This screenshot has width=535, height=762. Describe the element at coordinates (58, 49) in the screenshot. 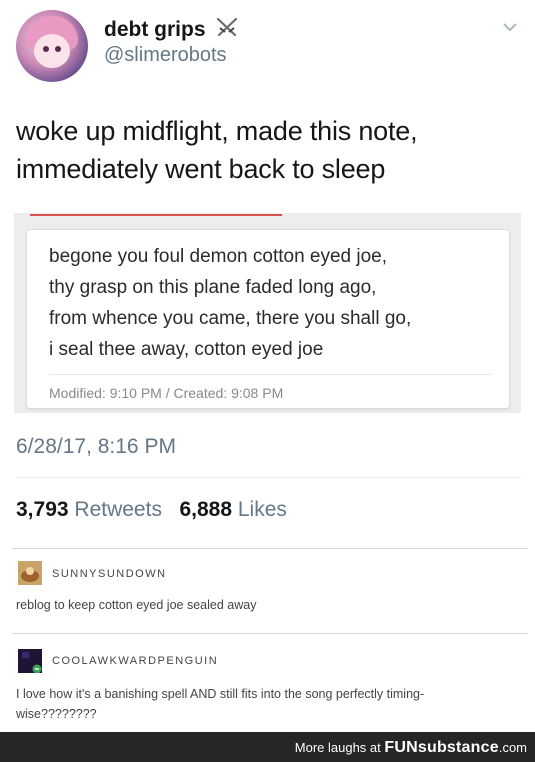

I see `avatar-eye-right` at that location.